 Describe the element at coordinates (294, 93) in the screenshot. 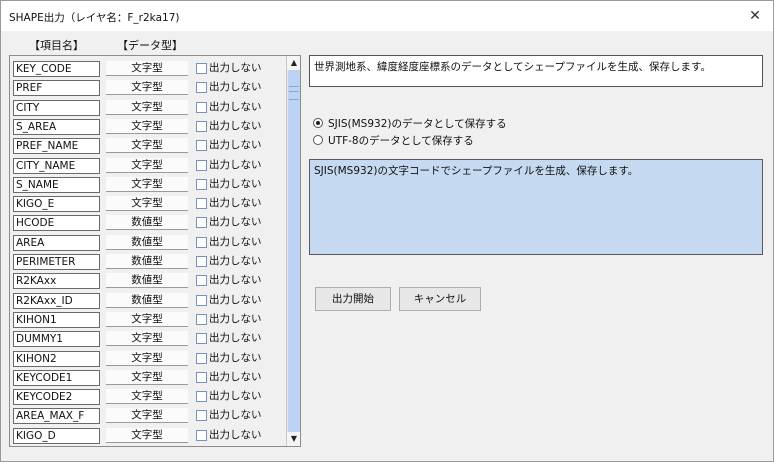

I see `scroll-grip-icon` at that location.